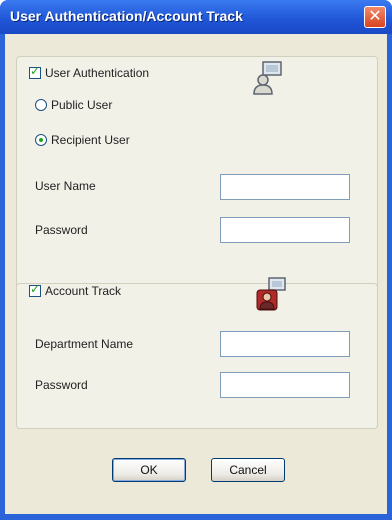 This screenshot has width=392, height=520. I want to click on user-computer-icon, so click(267, 78).